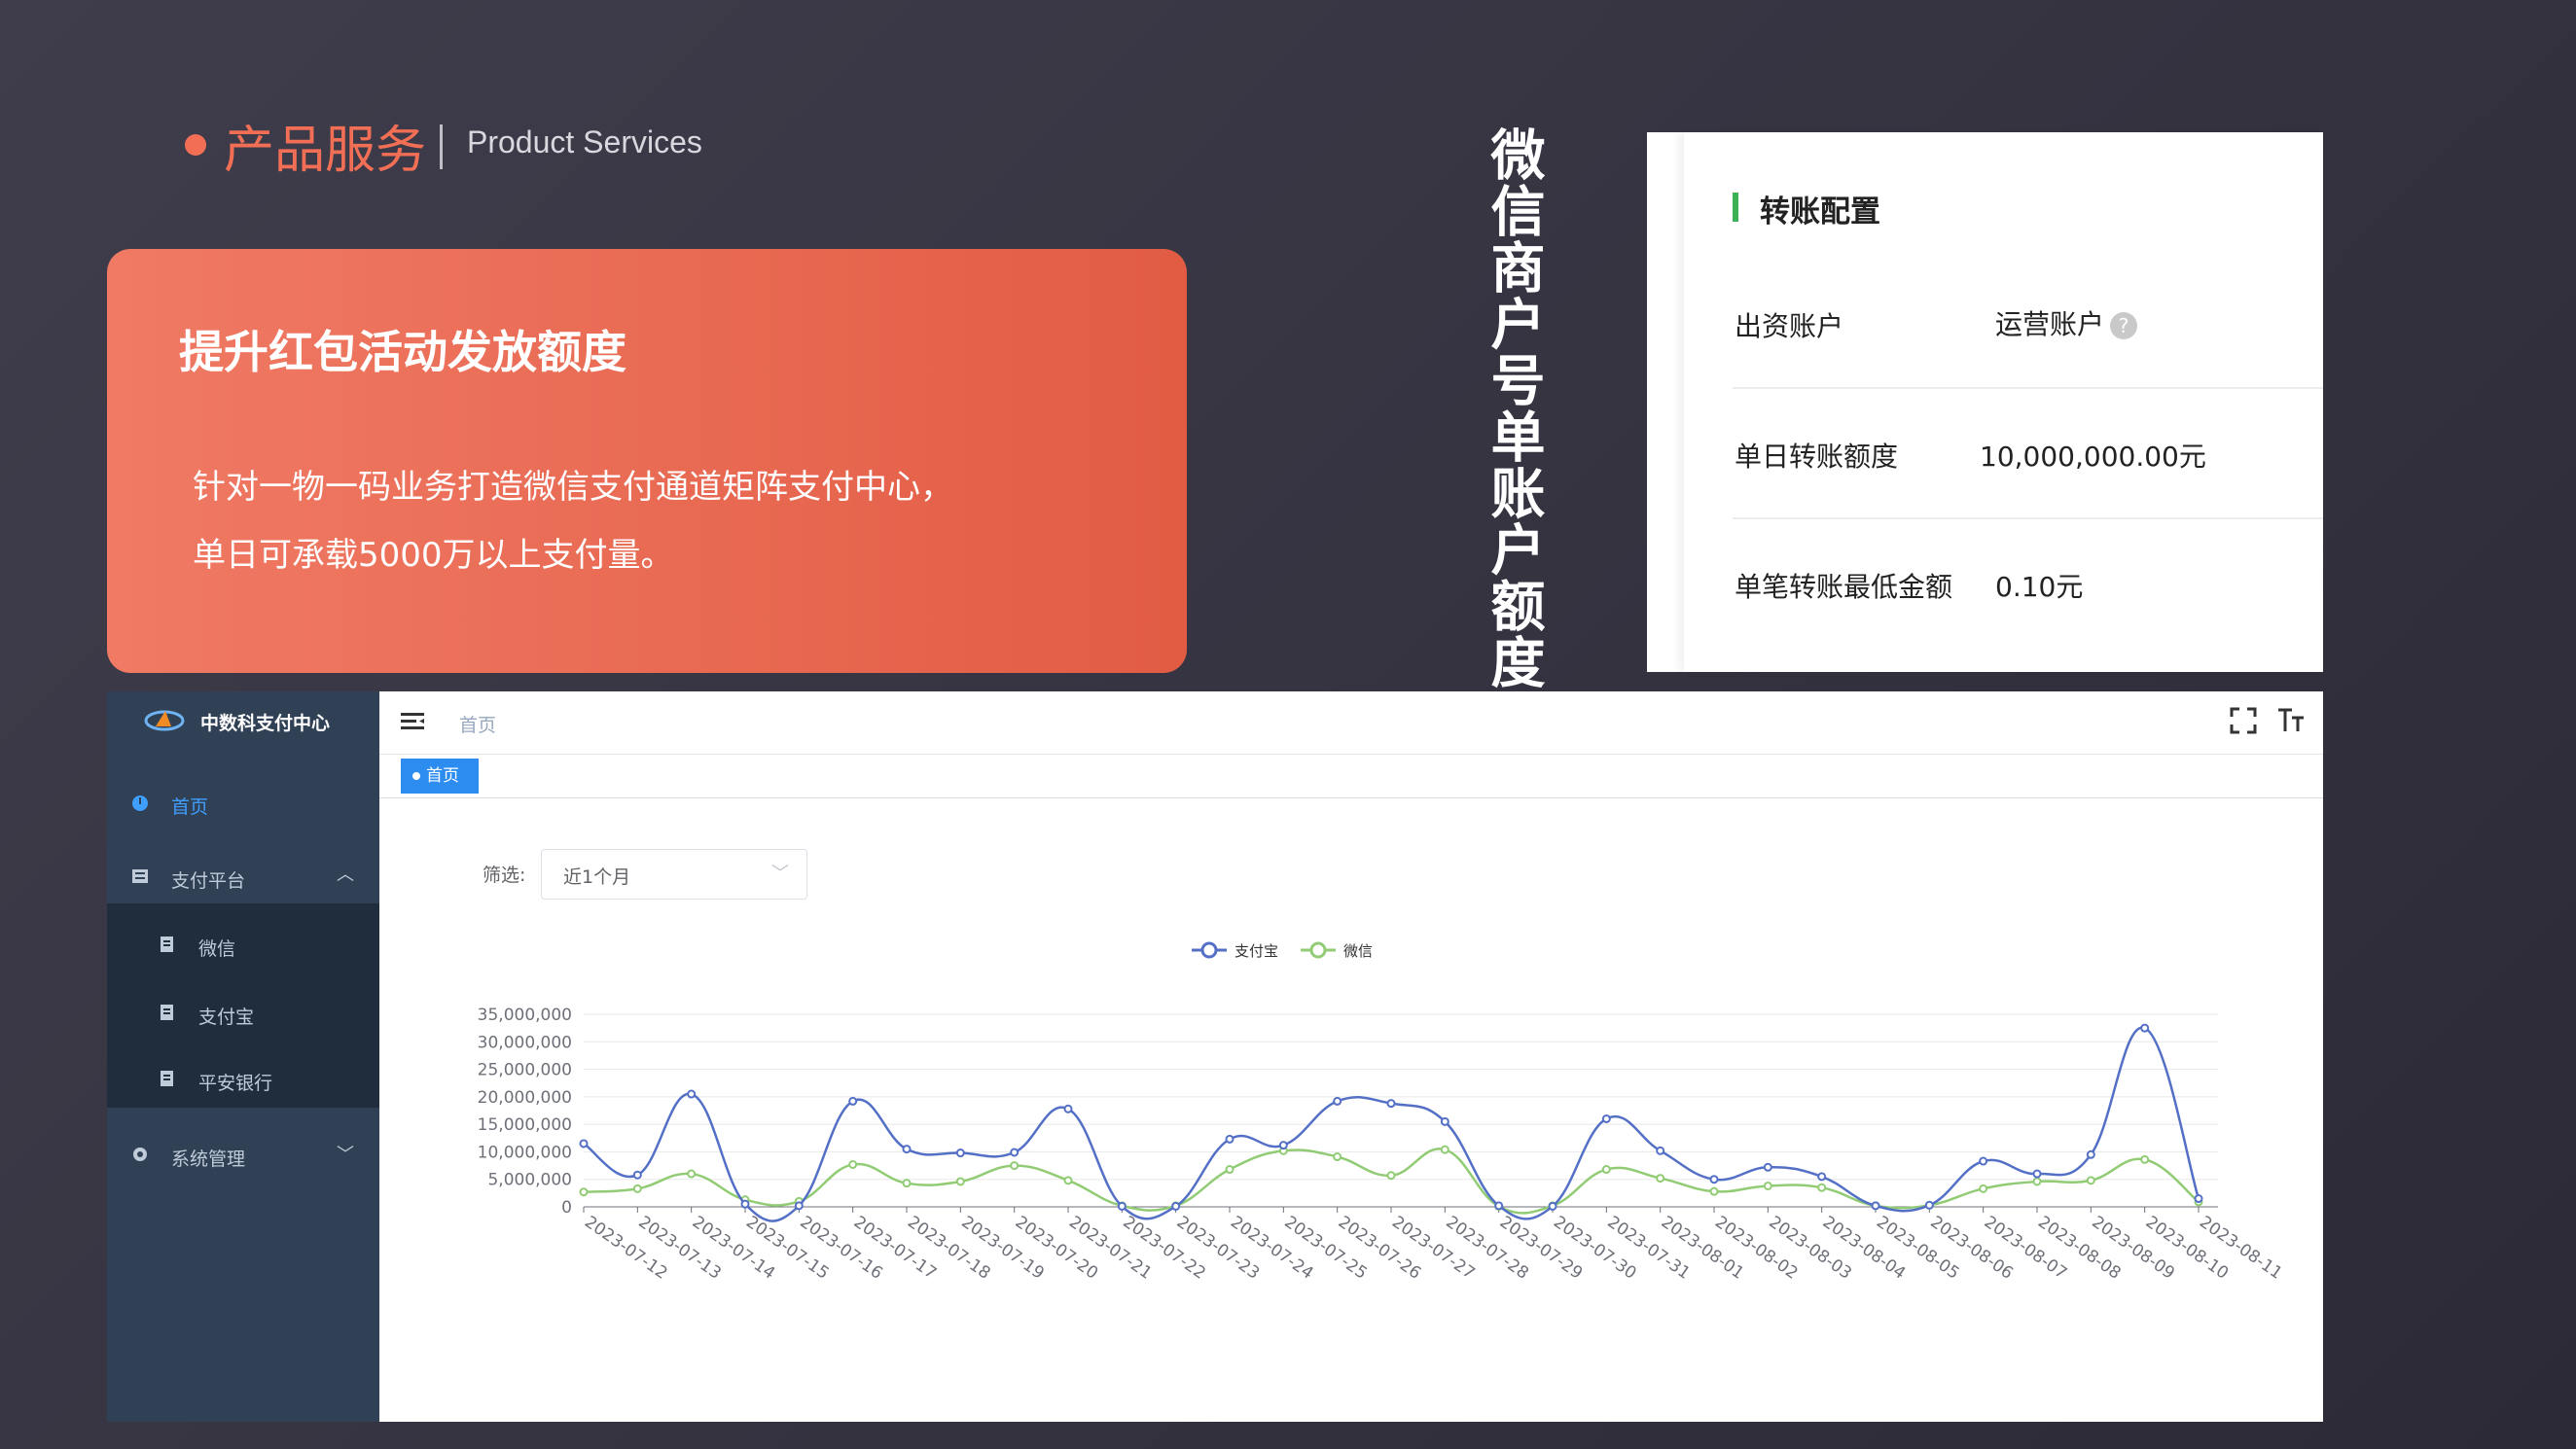  What do you see at coordinates (504, 875) in the screenshot?
I see `filter-label: 筛选:` at bounding box center [504, 875].